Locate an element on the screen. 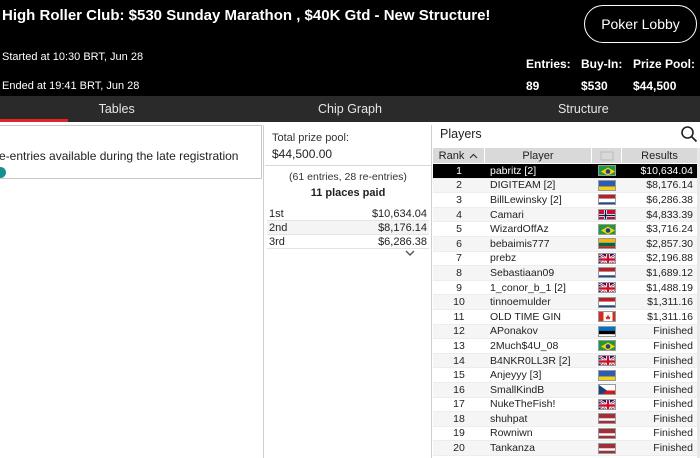 The image size is (700, 458). player-row: 3 BillLewinsky [2] $6,286.38 is located at coordinates (565, 200).